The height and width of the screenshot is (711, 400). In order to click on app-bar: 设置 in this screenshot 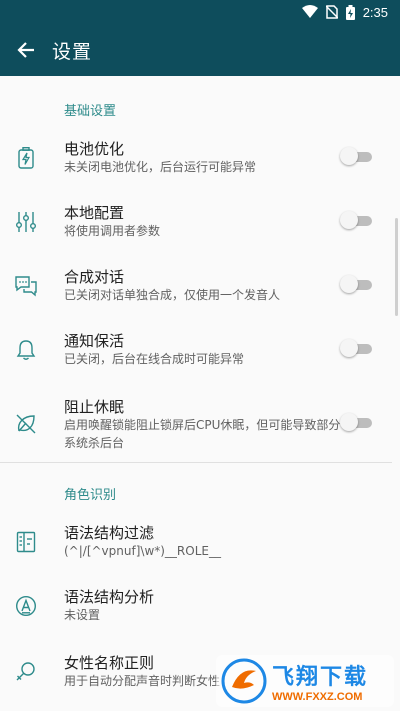, I will do `click(200, 50)`.